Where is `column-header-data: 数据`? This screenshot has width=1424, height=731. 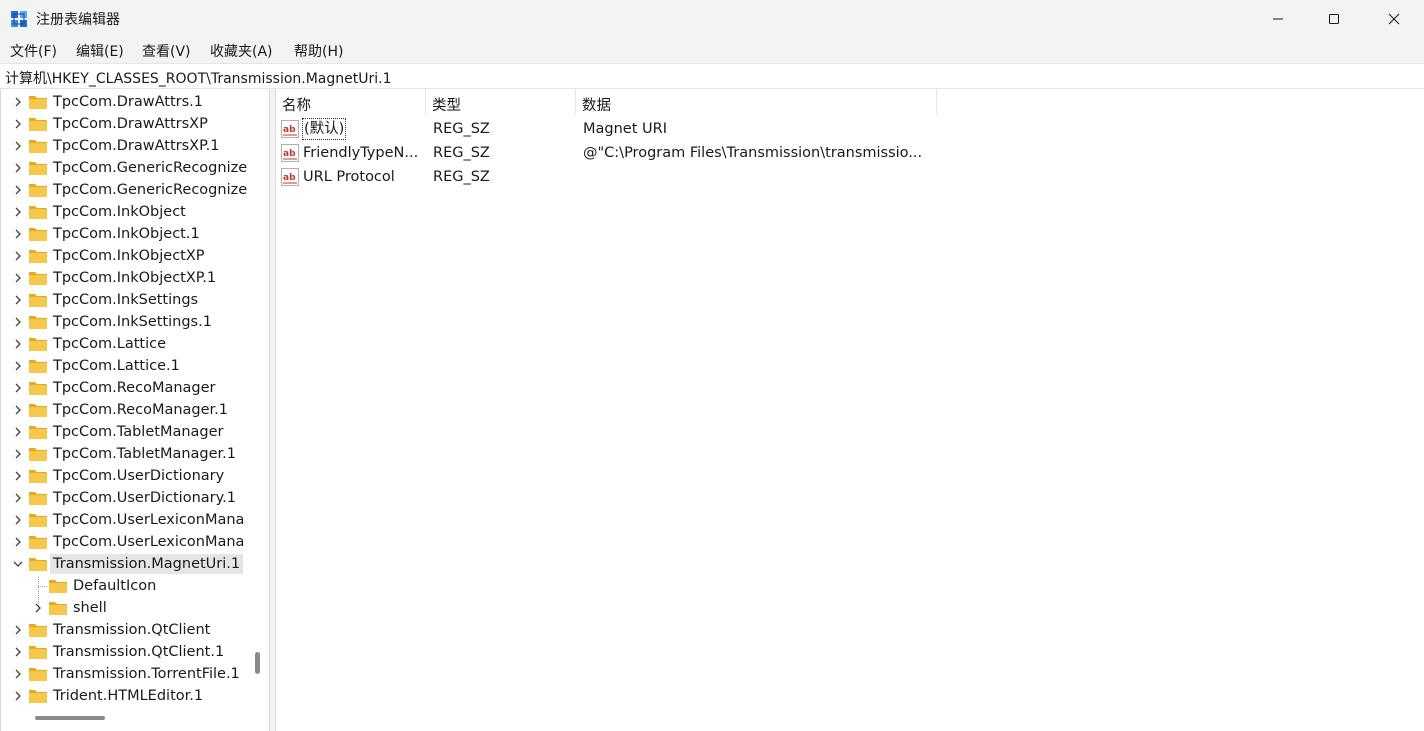
column-header-data: 数据 is located at coordinates (756, 102).